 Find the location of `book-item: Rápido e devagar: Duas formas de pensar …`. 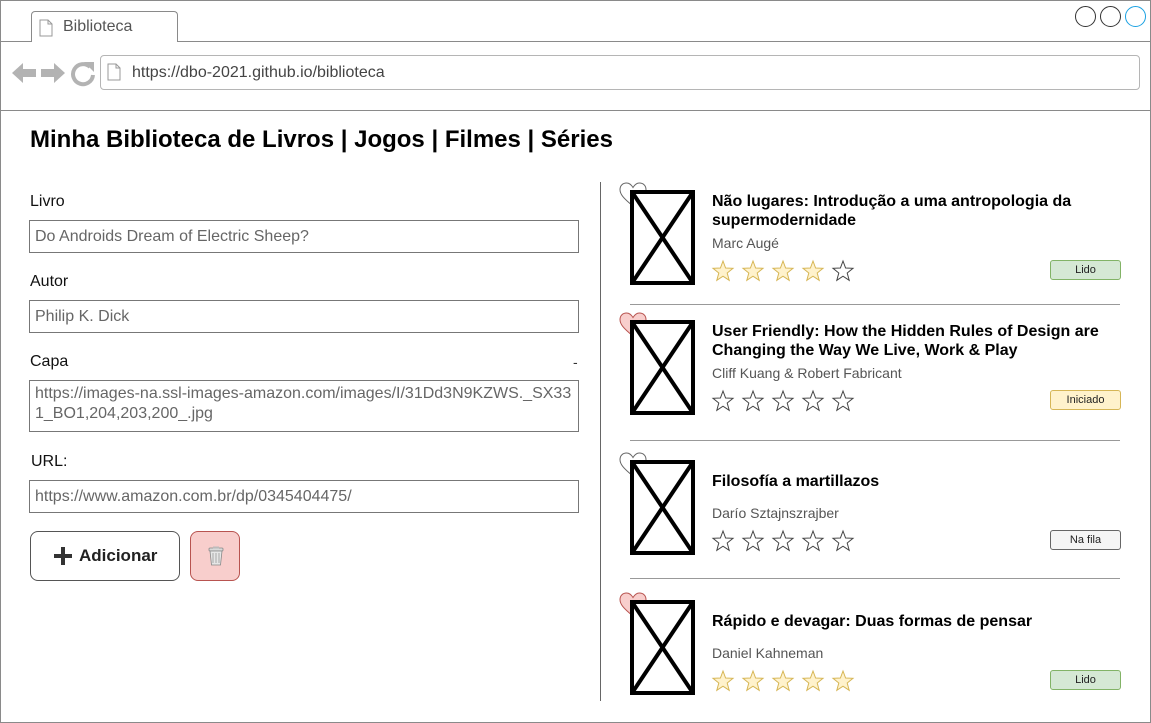

book-item: Rápido e devagar: Duas formas de pensar … is located at coordinates (870, 652).